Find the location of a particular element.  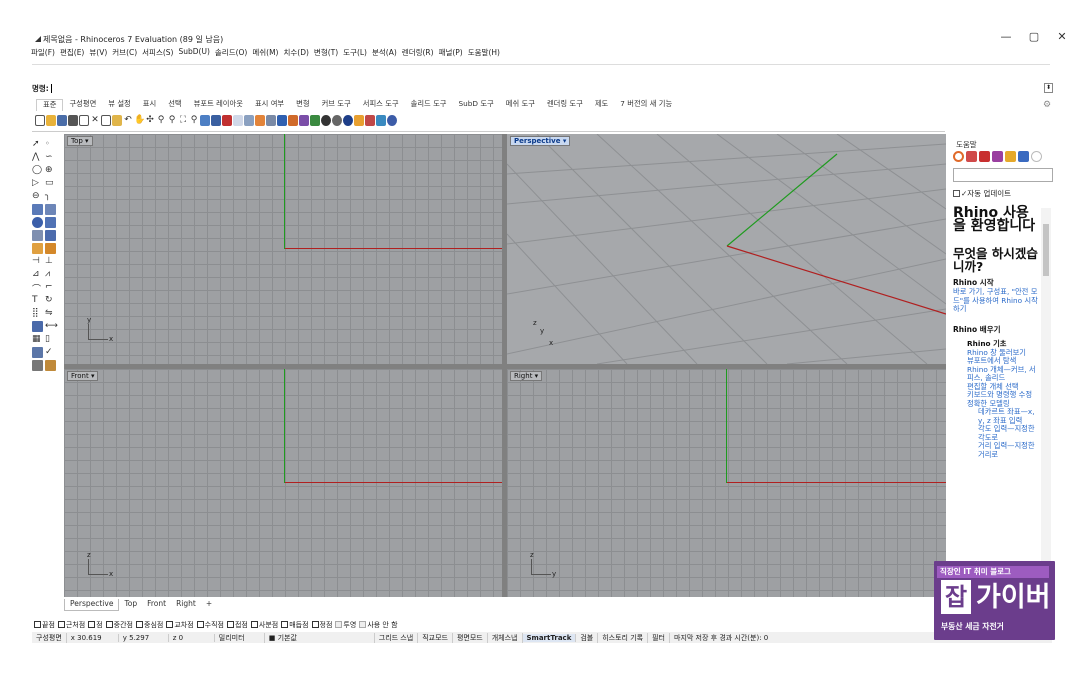

trim-icon: ⊣ is located at coordinates (37, 261).